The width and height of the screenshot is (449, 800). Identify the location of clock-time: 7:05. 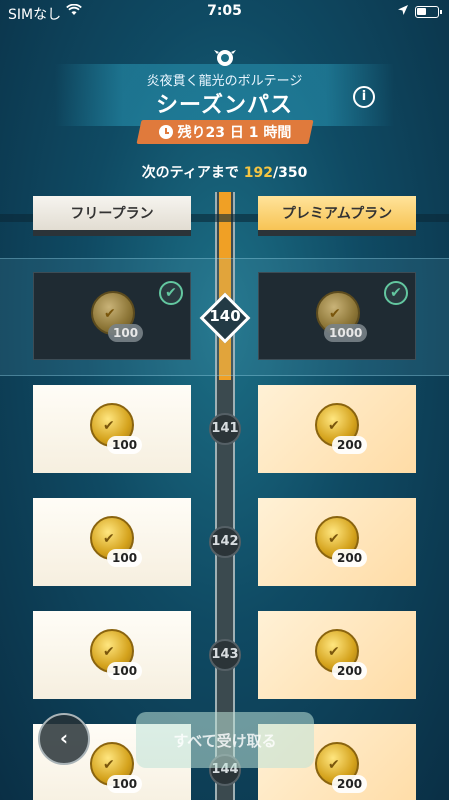
(224, 11).